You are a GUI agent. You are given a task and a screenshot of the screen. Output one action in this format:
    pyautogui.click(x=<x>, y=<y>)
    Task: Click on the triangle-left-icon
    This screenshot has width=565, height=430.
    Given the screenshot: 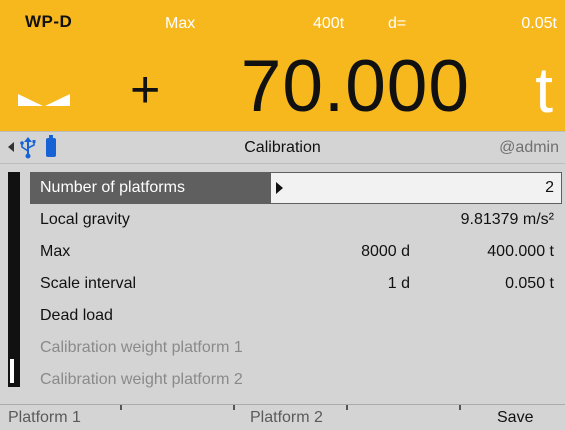 What is the action you would take?
    pyautogui.click(x=30, y=100)
    